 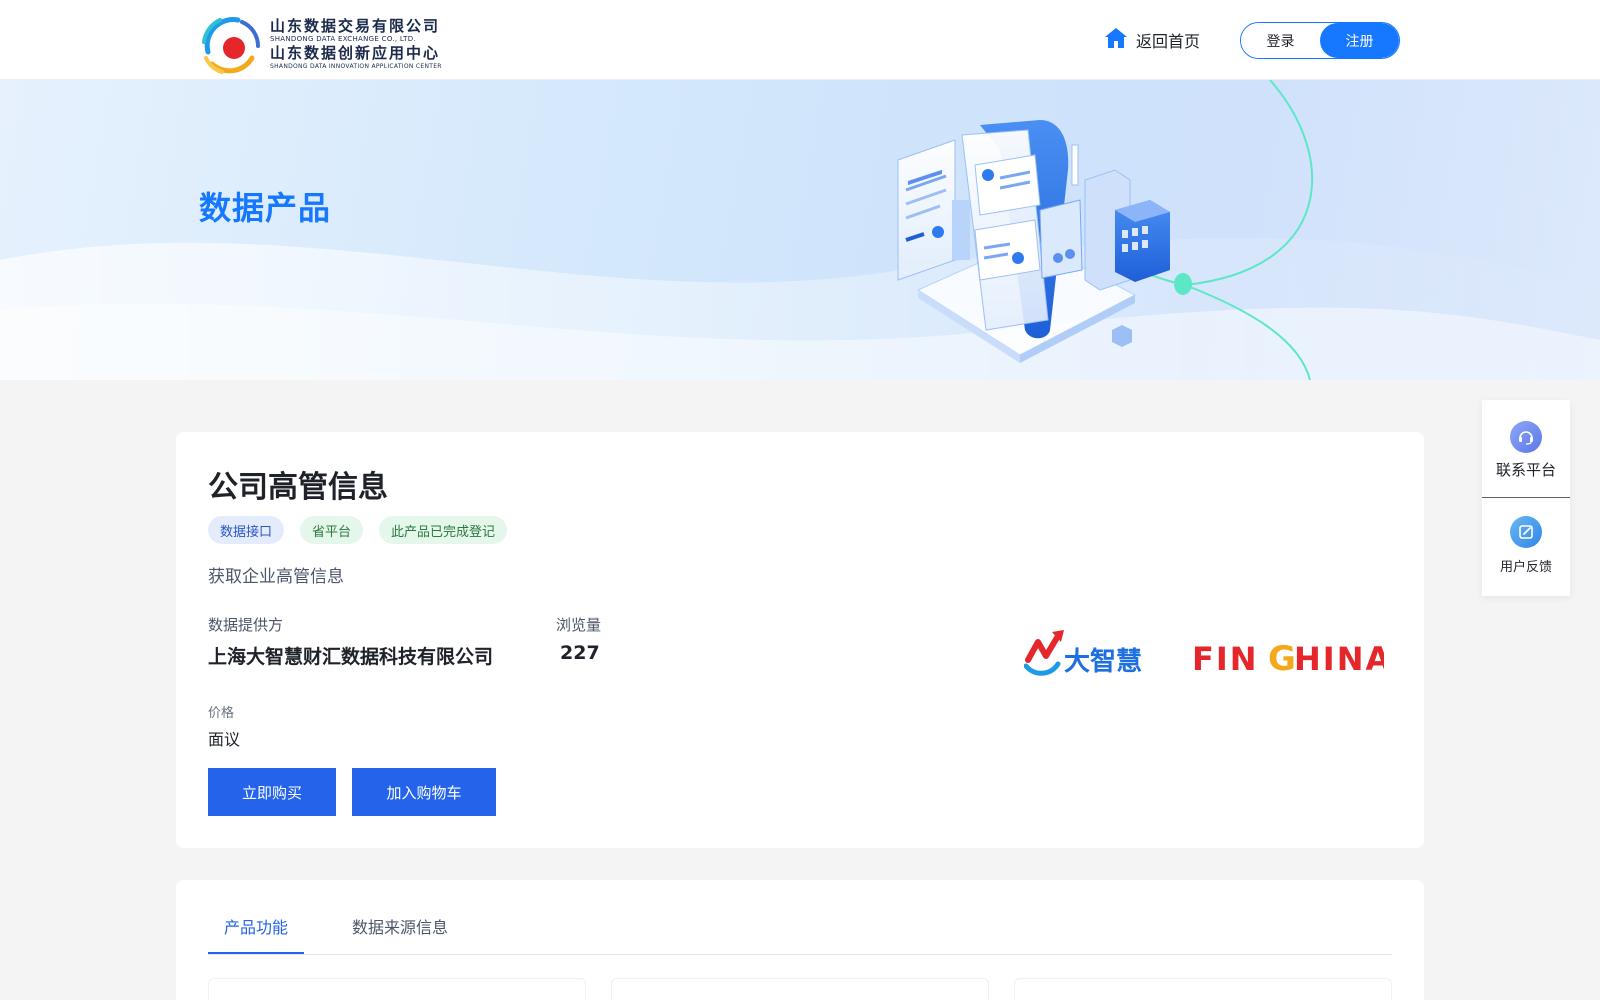 I want to click on back-home-label: 返回首页, so click(x=1168, y=41).